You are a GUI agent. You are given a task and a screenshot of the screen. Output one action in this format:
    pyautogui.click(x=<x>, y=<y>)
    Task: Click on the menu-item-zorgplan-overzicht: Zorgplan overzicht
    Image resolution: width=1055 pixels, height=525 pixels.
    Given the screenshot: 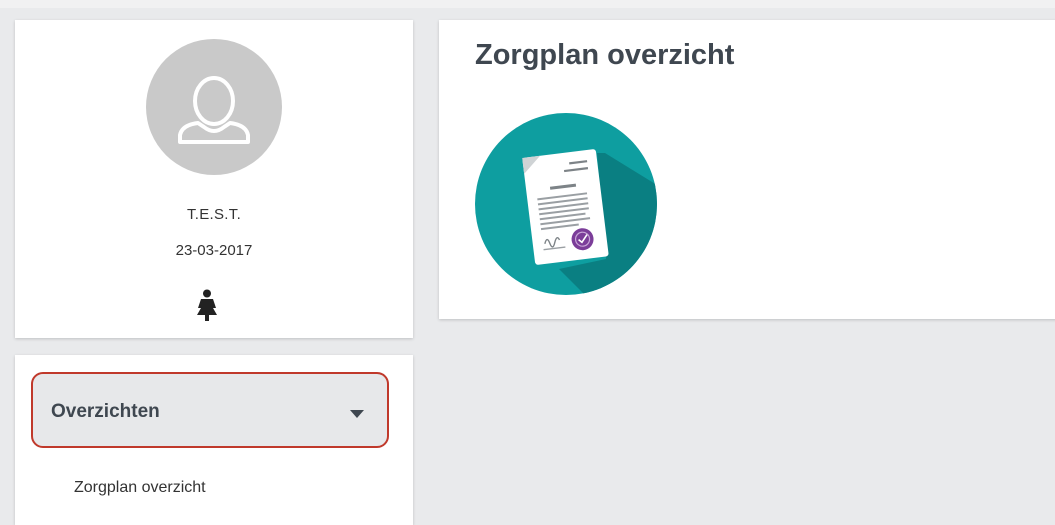 What is the action you would take?
    pyautogui.click(x=140, y=488)
    